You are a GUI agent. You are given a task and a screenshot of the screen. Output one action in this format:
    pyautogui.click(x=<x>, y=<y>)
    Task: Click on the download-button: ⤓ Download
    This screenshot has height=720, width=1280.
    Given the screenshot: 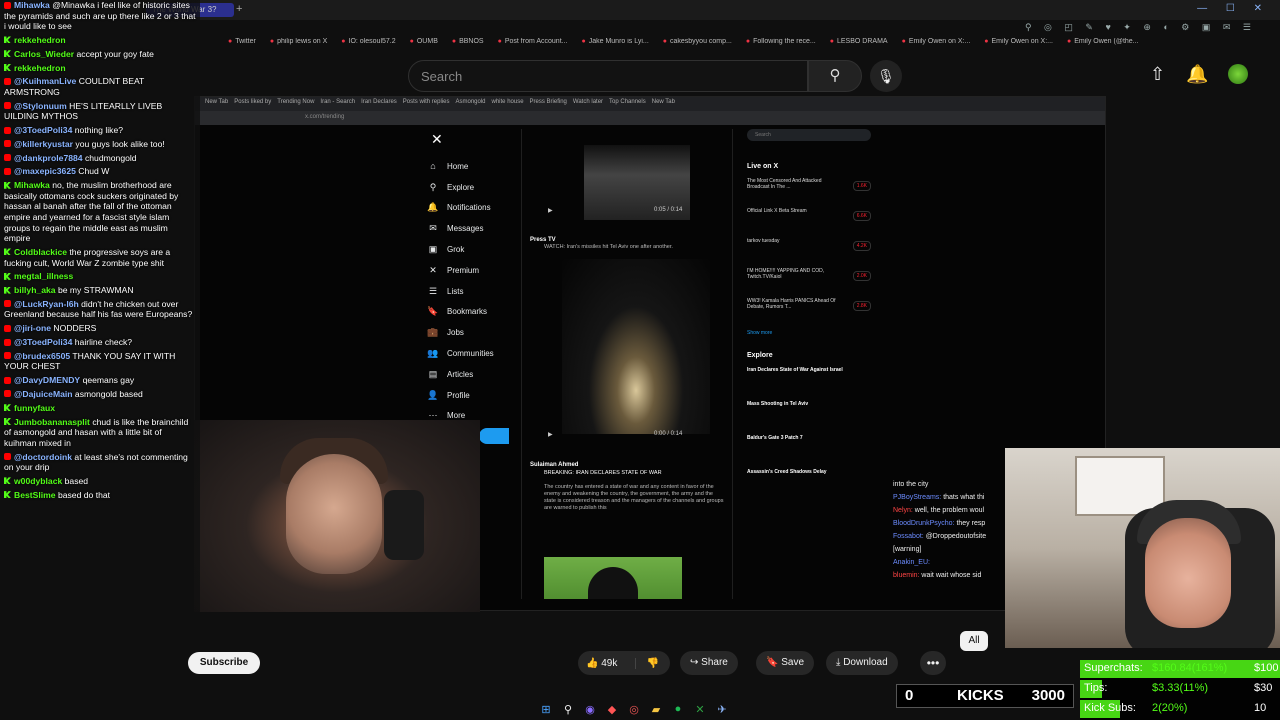 What is the action you would take?
    pyautogui.click(x=862, y=663)
    